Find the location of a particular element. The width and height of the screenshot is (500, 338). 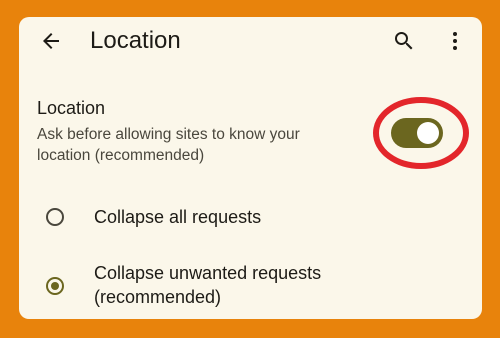

more-options-button is located at coordinates (455, 43).